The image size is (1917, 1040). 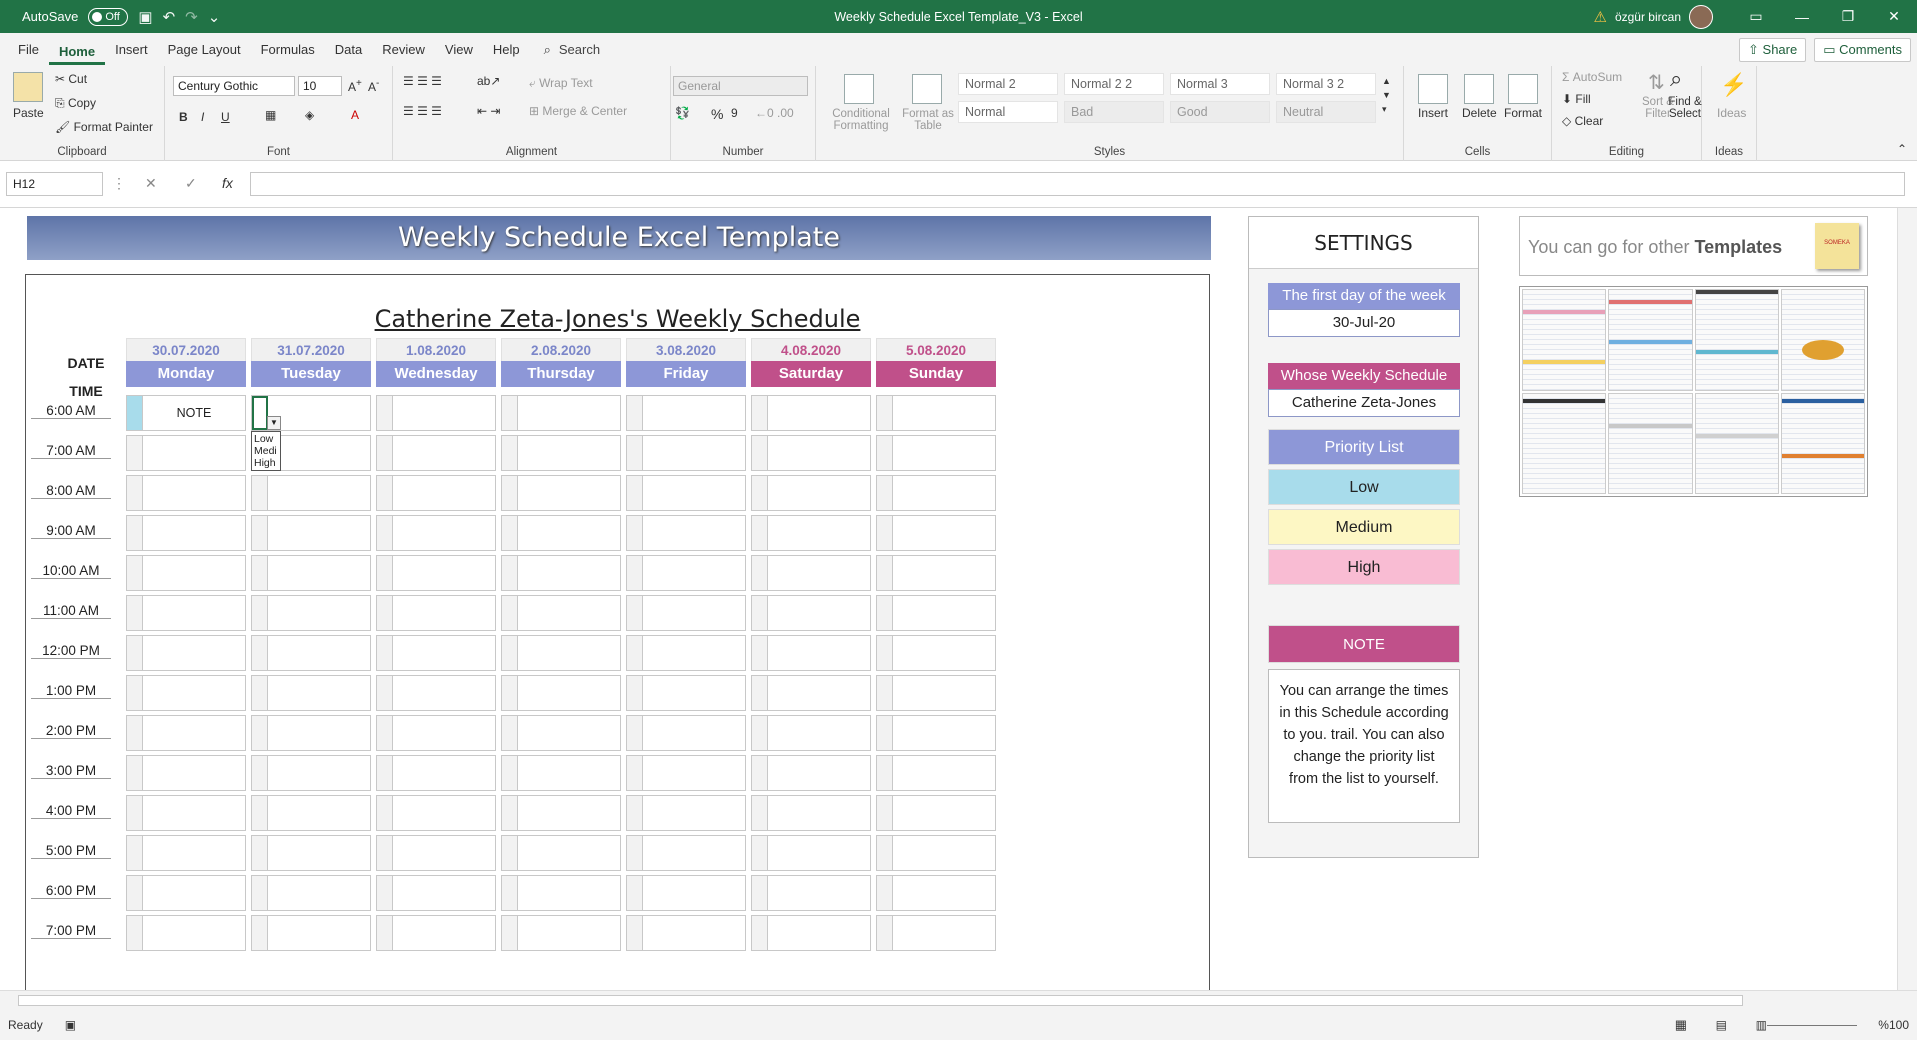 What do you see at coordinates (1364, 567) in the screenshot?
I see `priority-high: High` at bounding box center [1364, 567].